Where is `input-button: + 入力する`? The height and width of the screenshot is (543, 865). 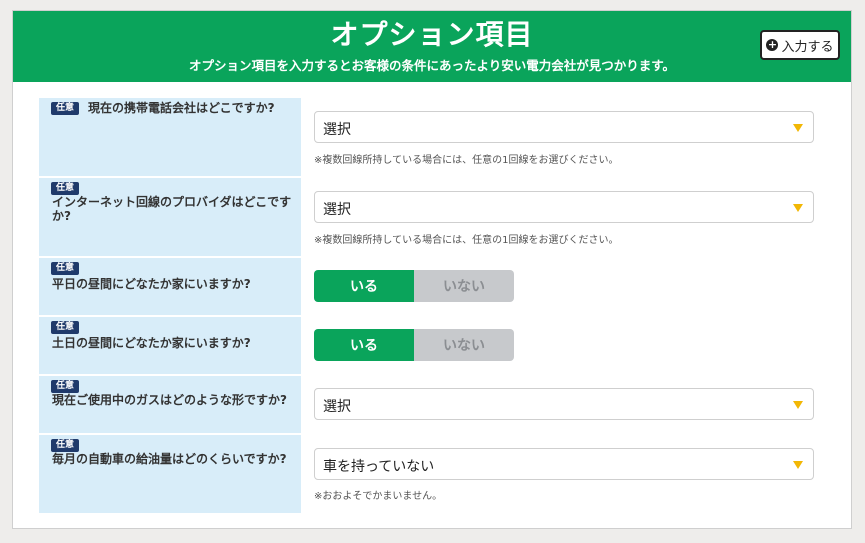 input-button: + 入力する is located at coordinates (800, 45).